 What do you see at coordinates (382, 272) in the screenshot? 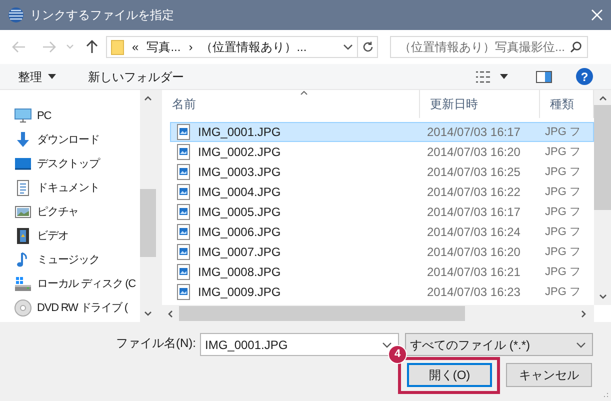
I see `file-row: IMG_0008.JPG 2014/07/03 16:21 JPG フ` at bounding box center [382, 272].